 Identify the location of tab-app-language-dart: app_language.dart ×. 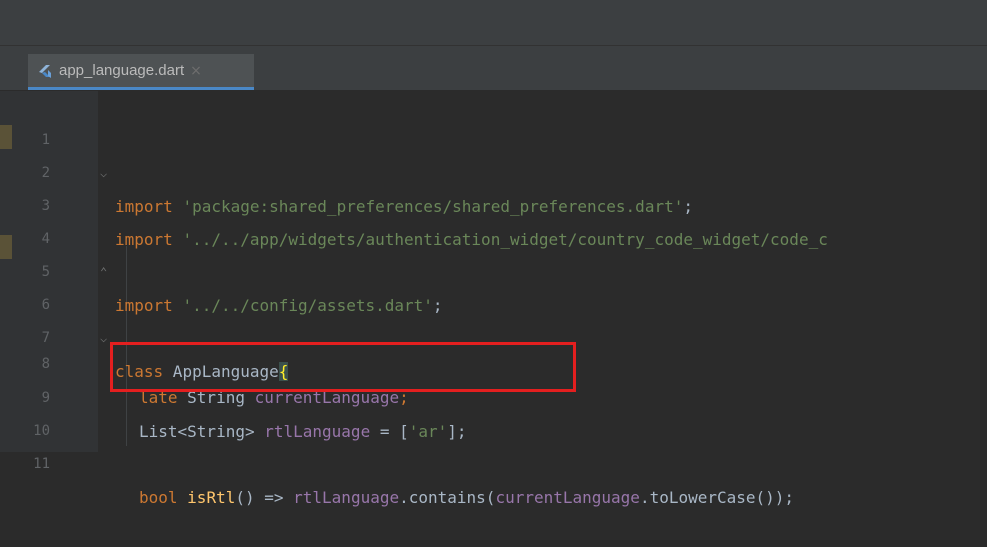
(141, 72).